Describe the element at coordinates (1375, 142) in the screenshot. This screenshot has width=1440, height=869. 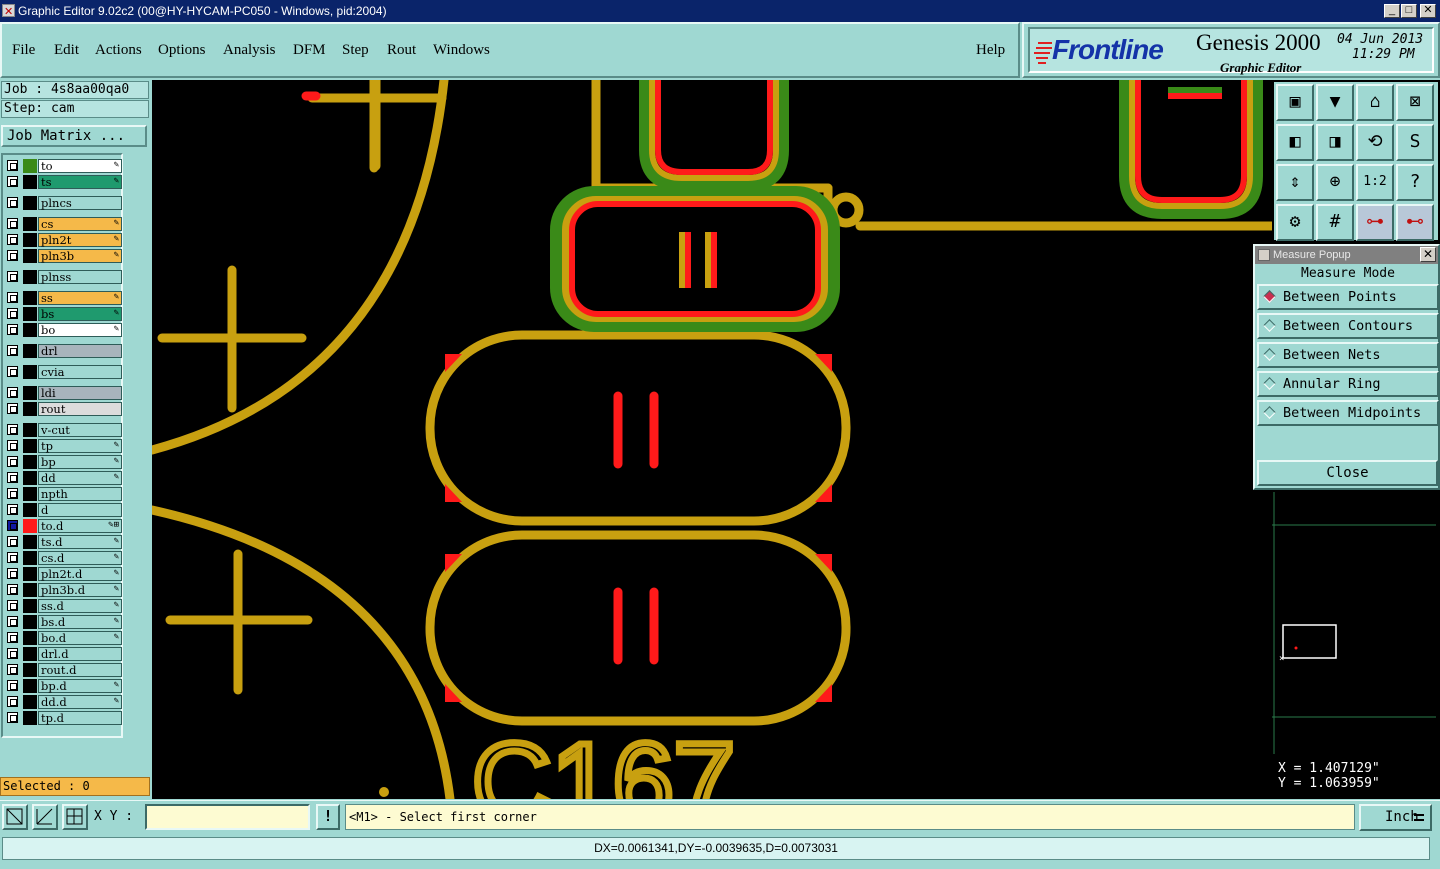
I see `undo-zoom-button: ⟲` at that location.